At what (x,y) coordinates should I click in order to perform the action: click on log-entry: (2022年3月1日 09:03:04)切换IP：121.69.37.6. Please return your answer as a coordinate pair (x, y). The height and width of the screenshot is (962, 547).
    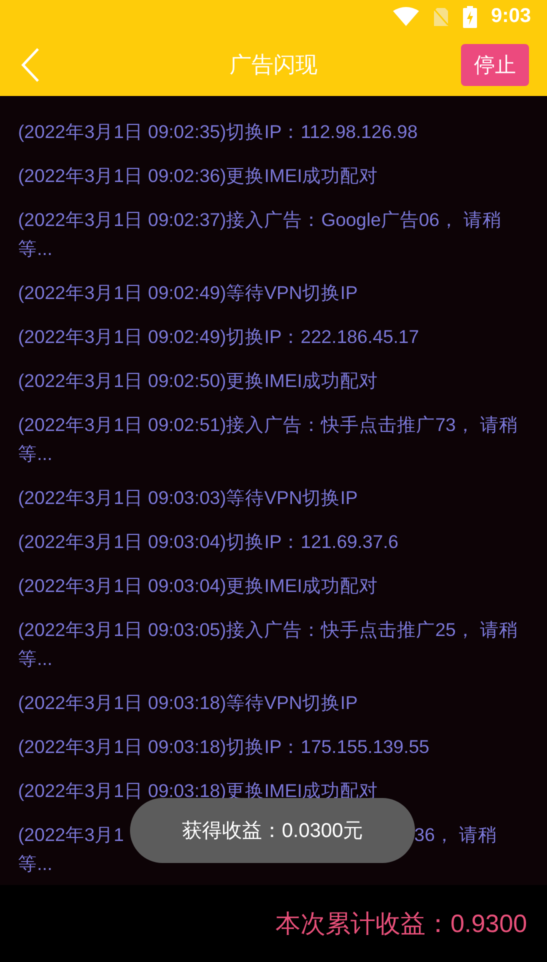
    Looking at the image, I should click on (209, 542).